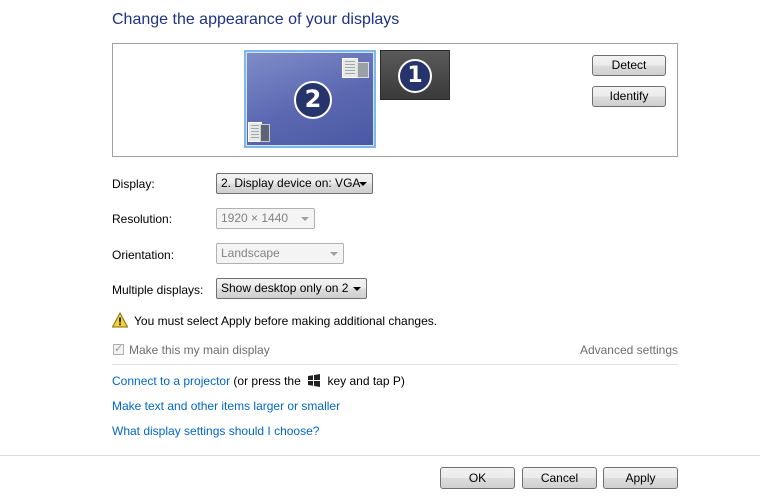 This screenshot has width=760, height=497. What do you see at coordinates (199, 350) in the screenshot?
I see `main-display-label: Make this my main display` at bounding box center [199, 350].